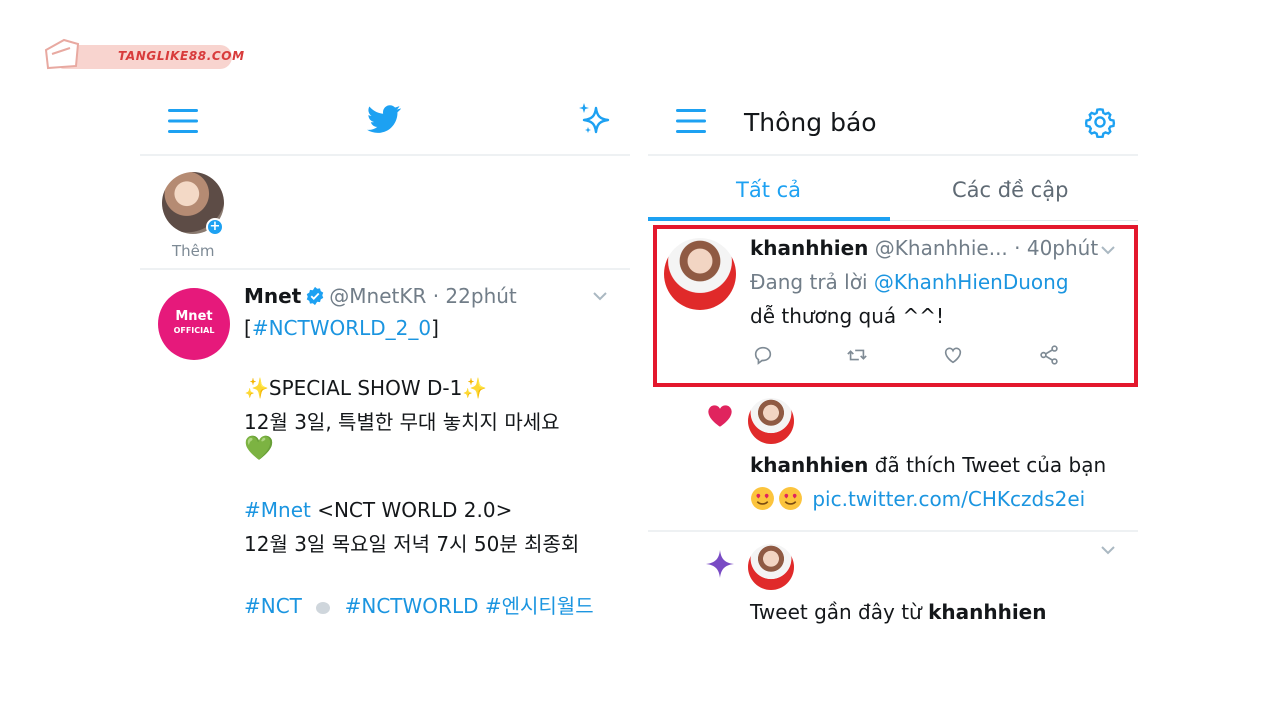  What do you see at coordinates (1010, 190) in the screenshot?
I see `tab-mentions: Các đề cập` at bounding box center [1010, 190].